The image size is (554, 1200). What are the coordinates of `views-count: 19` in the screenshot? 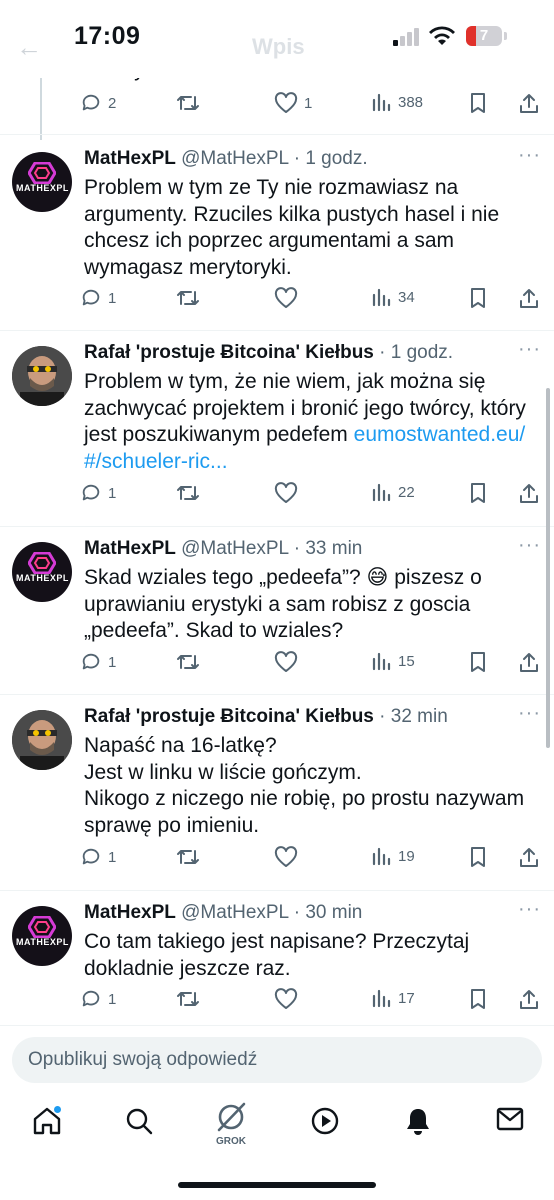 It's located at (406, 856).